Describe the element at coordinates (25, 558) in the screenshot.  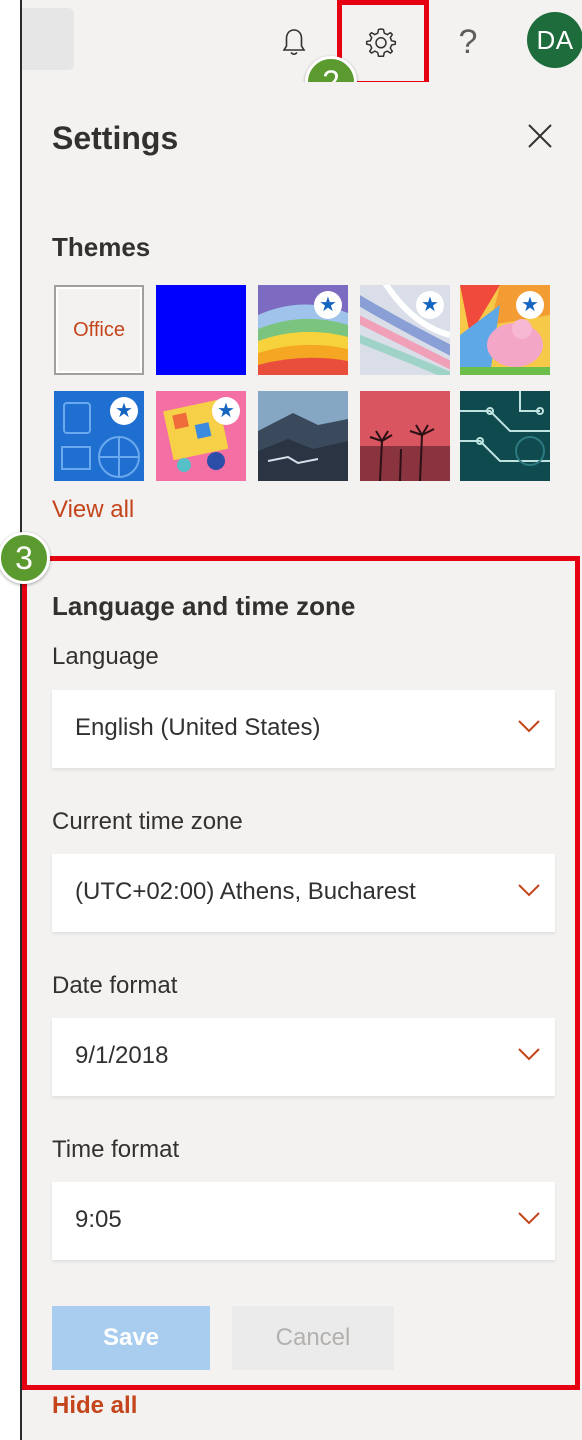
I see `step-badge-3: 3` at that location.